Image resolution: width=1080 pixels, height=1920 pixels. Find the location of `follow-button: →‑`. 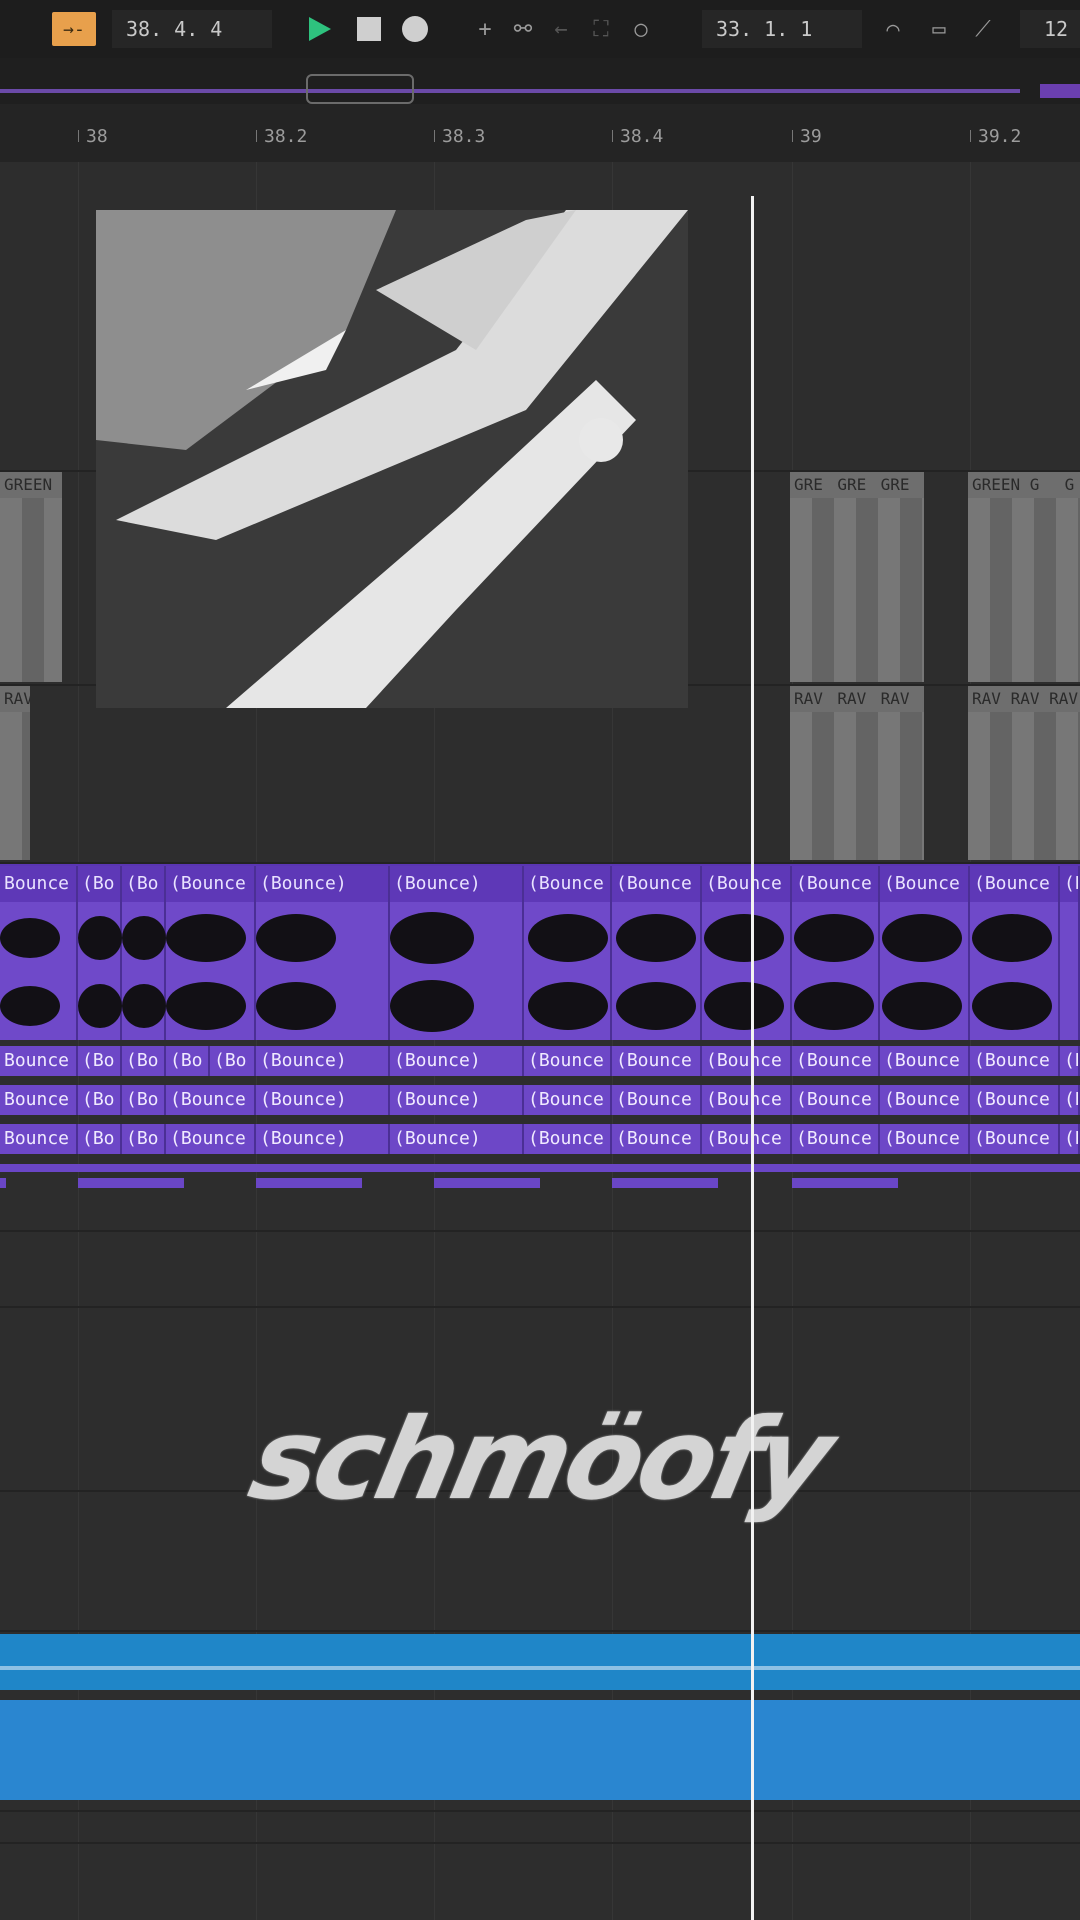

follow-button: →‑ is located at coordinates (74, 29).